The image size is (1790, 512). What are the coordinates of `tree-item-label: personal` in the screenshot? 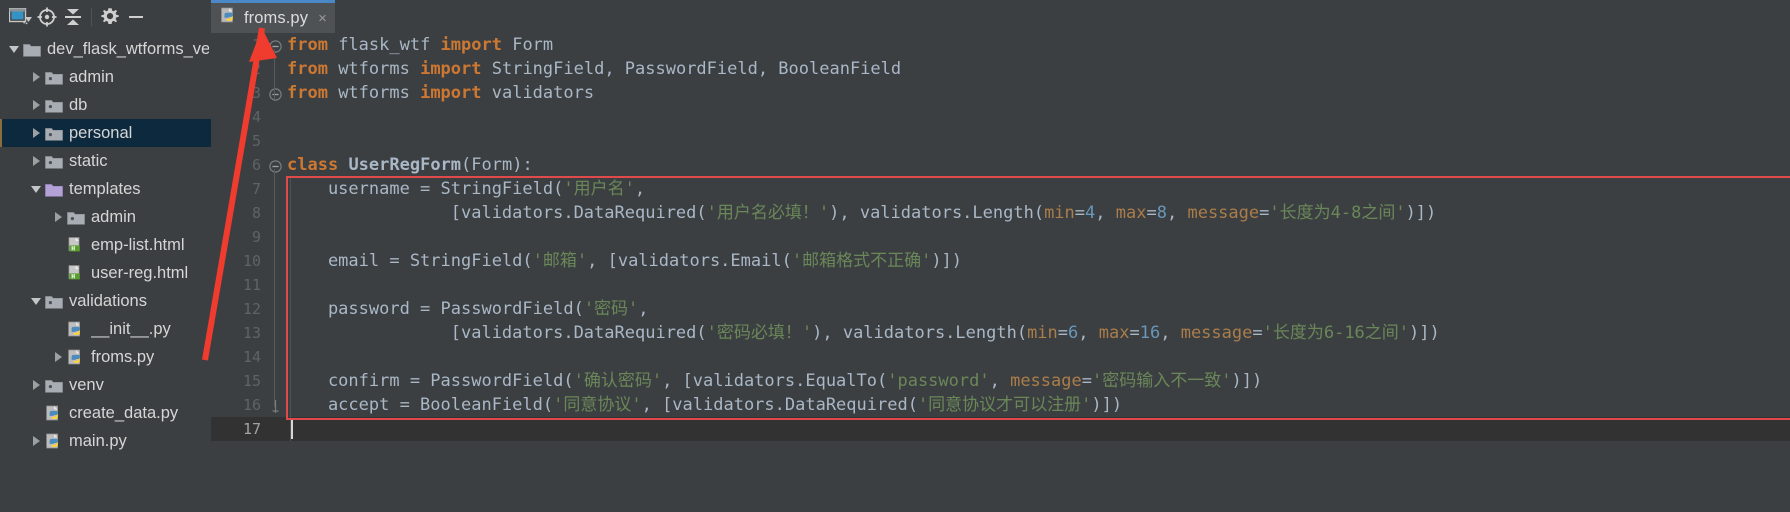 It's located at (101, 132).